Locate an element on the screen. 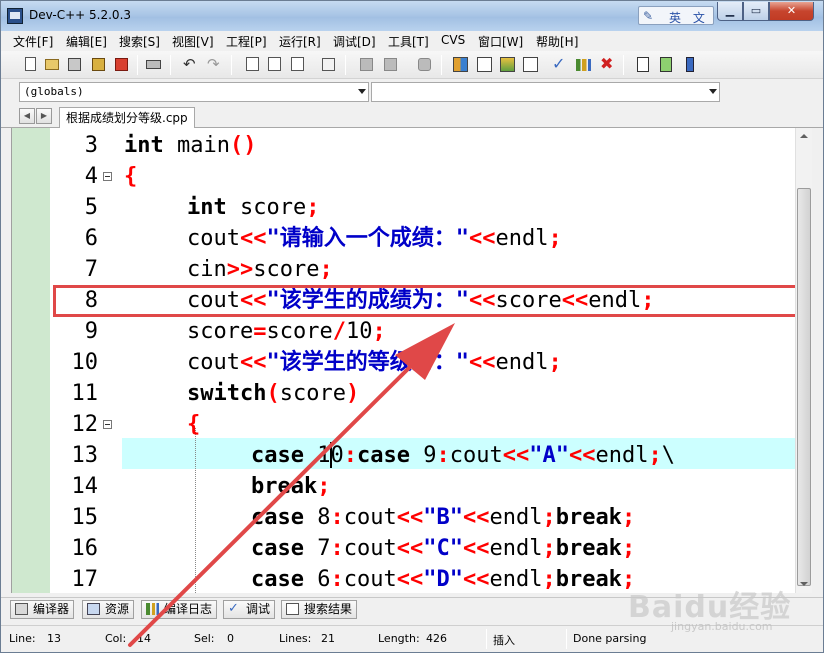 This screenshot has width=824, height=653. menu-edit: 编辑[E] is located at coordinates (86, 41).